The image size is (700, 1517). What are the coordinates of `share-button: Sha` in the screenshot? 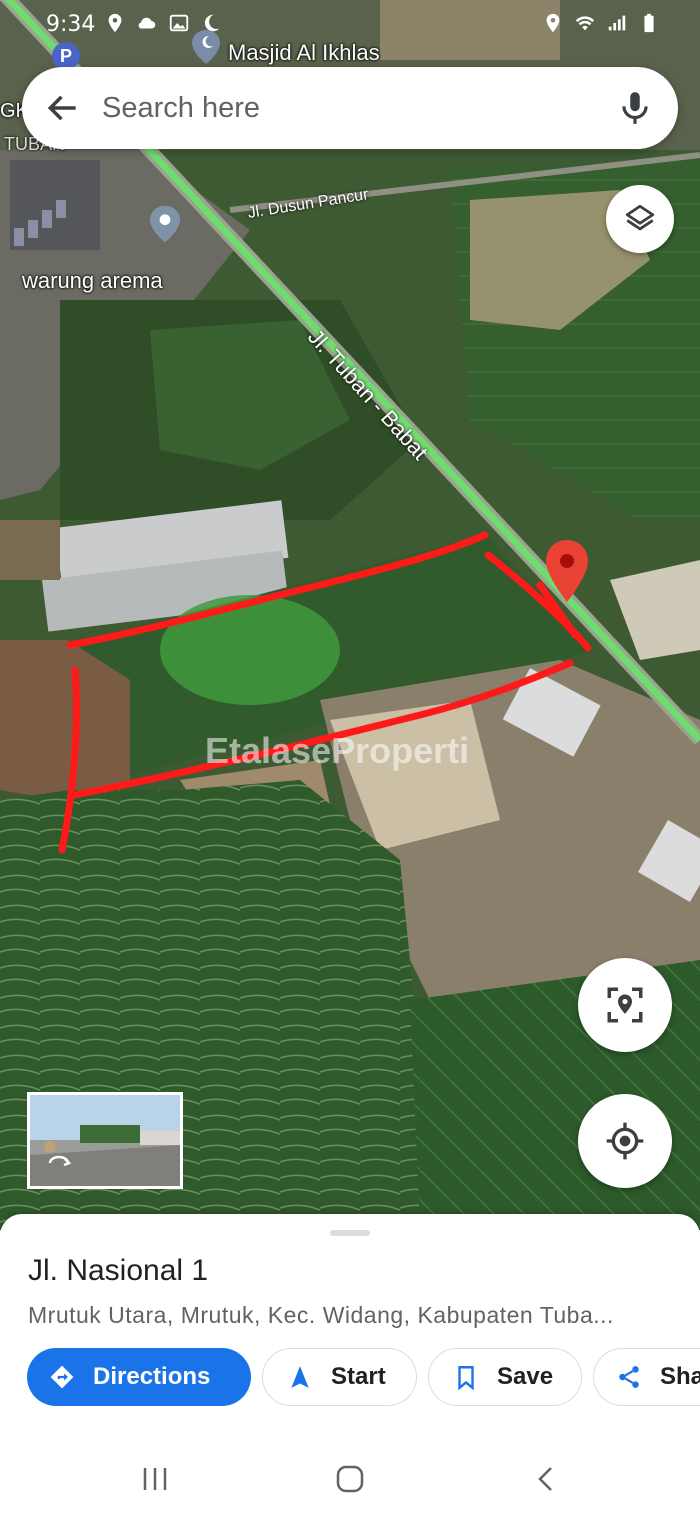 It's located at (646, 1377).